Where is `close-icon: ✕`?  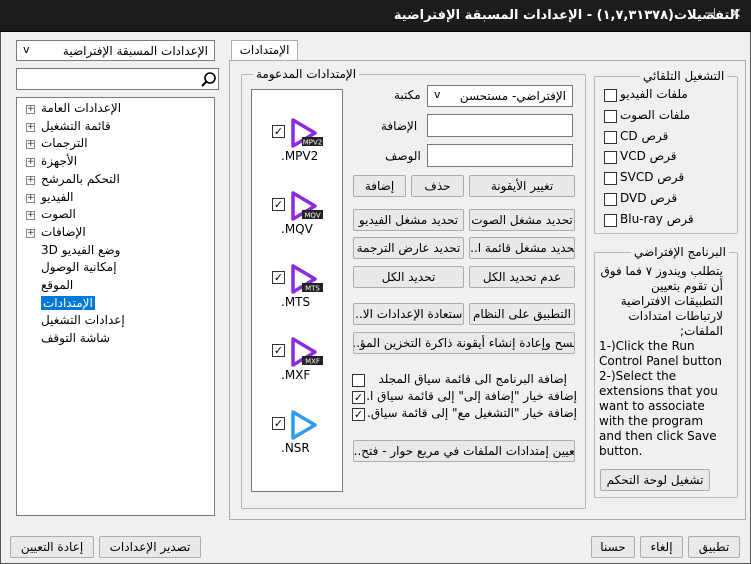
close-icon: ✕ is located at coordinates (736, 14).